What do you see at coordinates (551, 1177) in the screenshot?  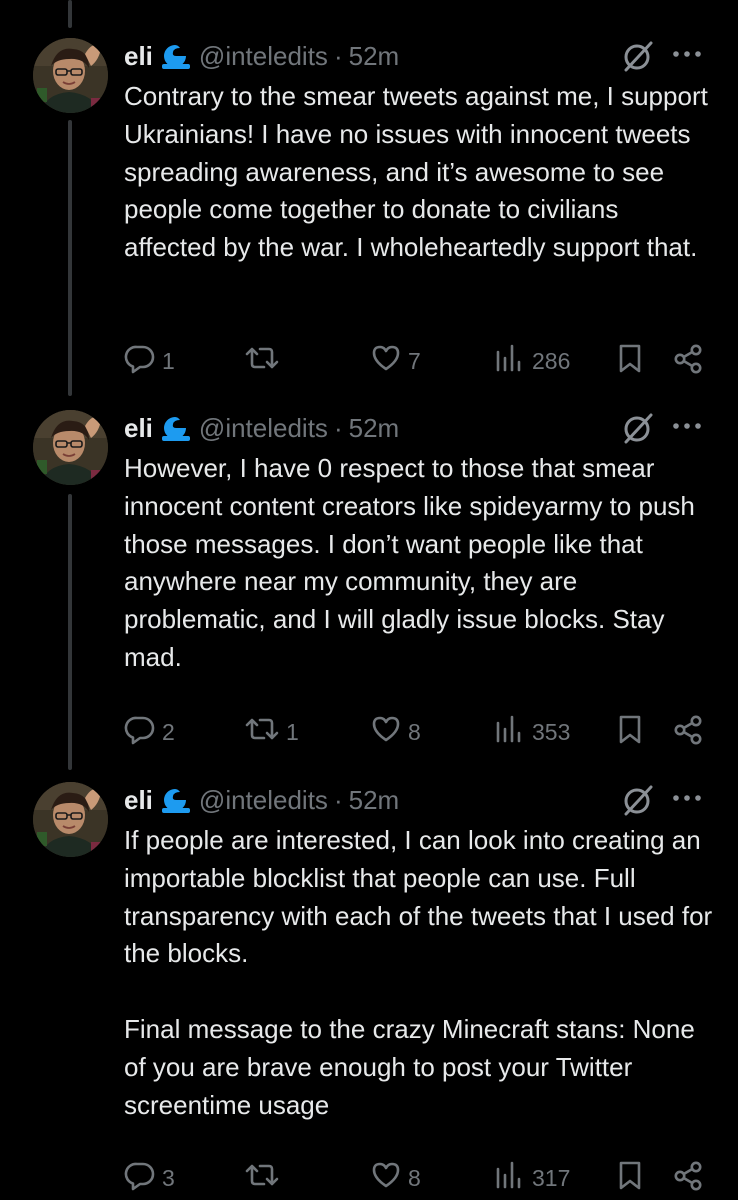 I see `views-count: 317` at bounding box center [551, 1177].